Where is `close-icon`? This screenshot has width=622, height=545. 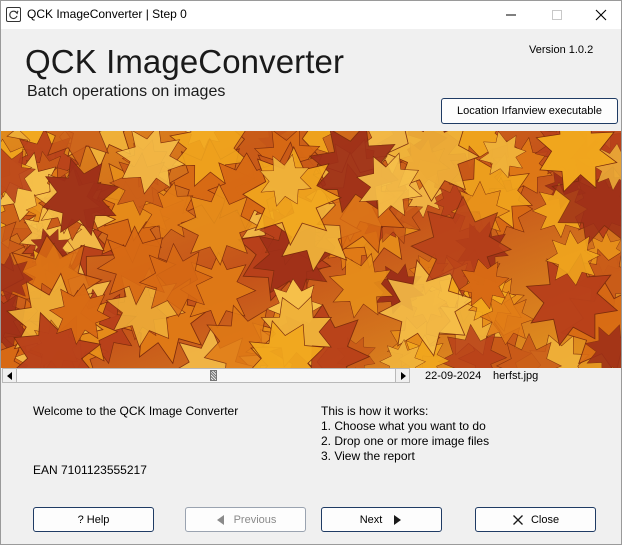
close-icon is located at coordinates (601, 15).